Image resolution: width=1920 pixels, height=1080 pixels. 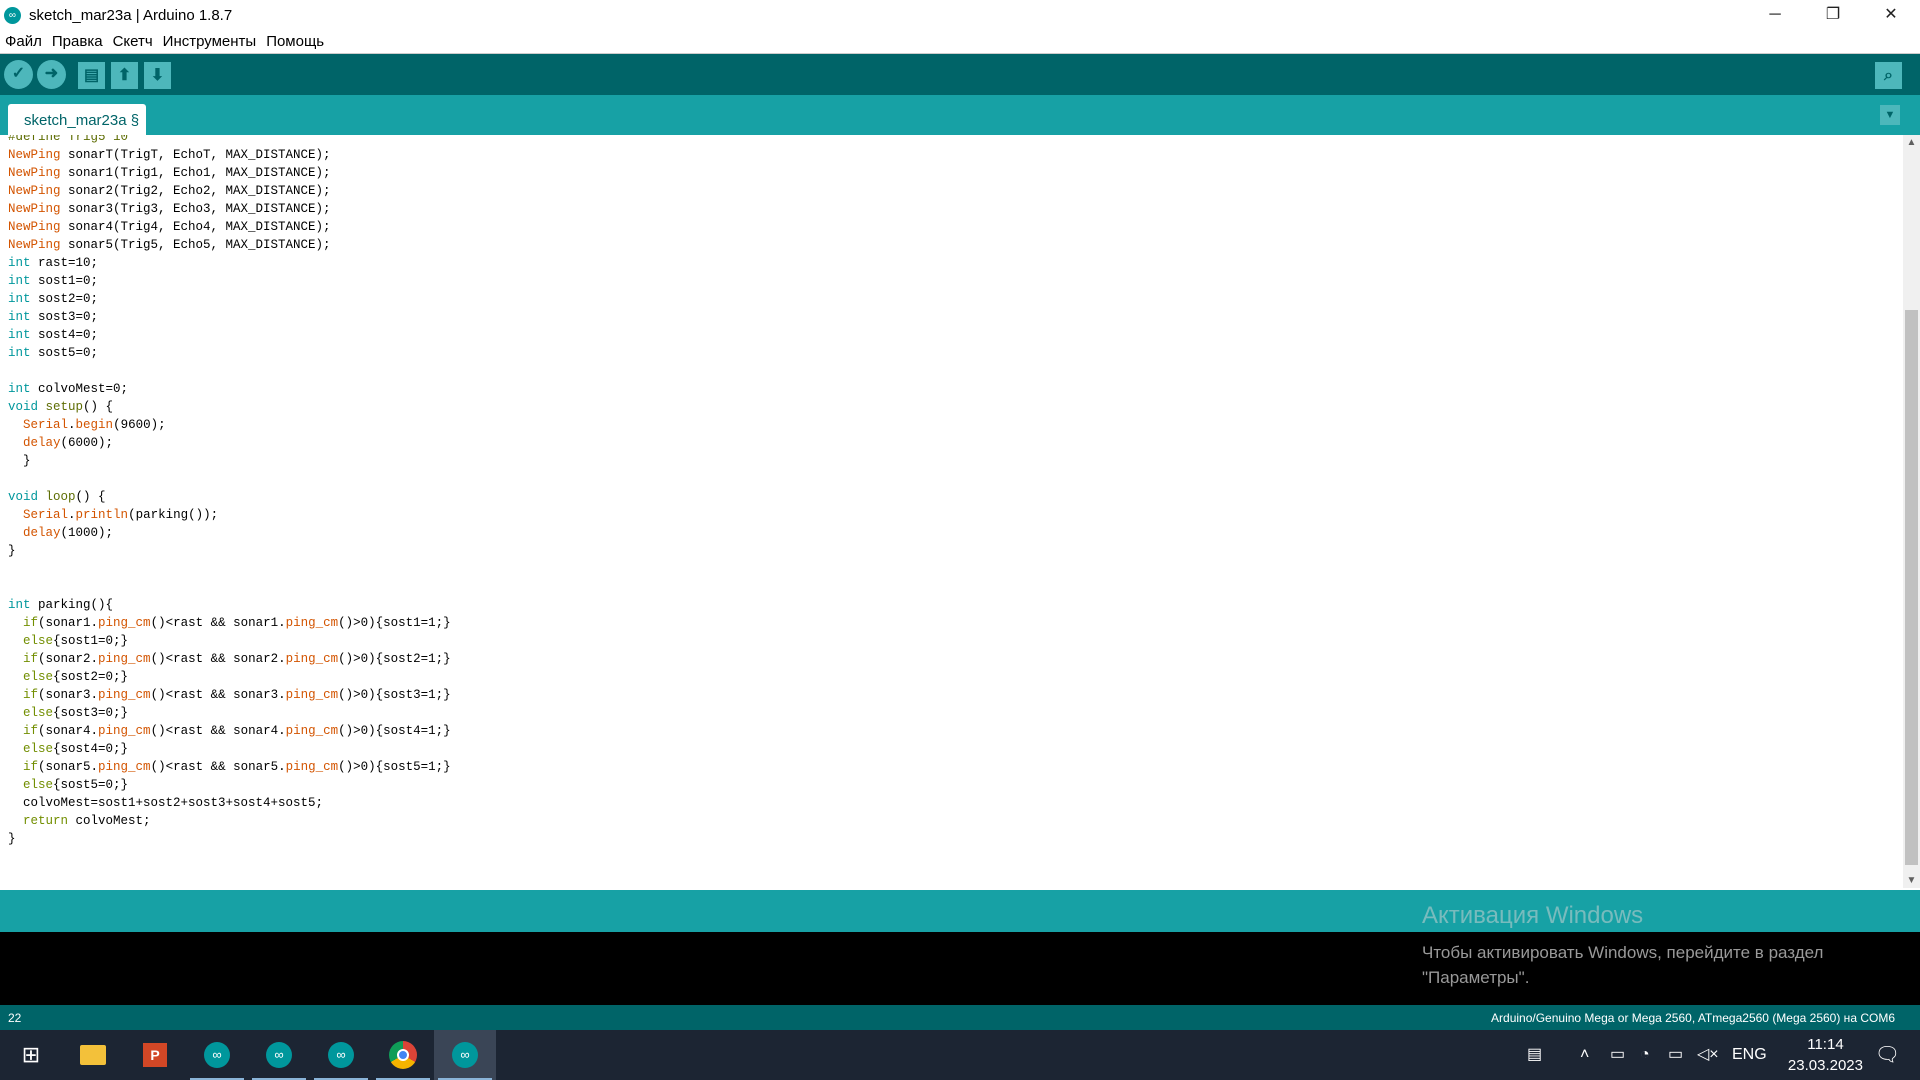 What do you see at coordinates (18, 74) in the screenshot?
I see `verify-icon: ✓` at bounding box center [18, 74].